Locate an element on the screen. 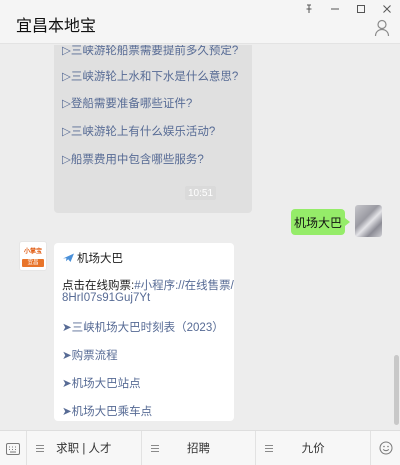  message-timestamp: 10:51 is located at coordinates (200, 193).